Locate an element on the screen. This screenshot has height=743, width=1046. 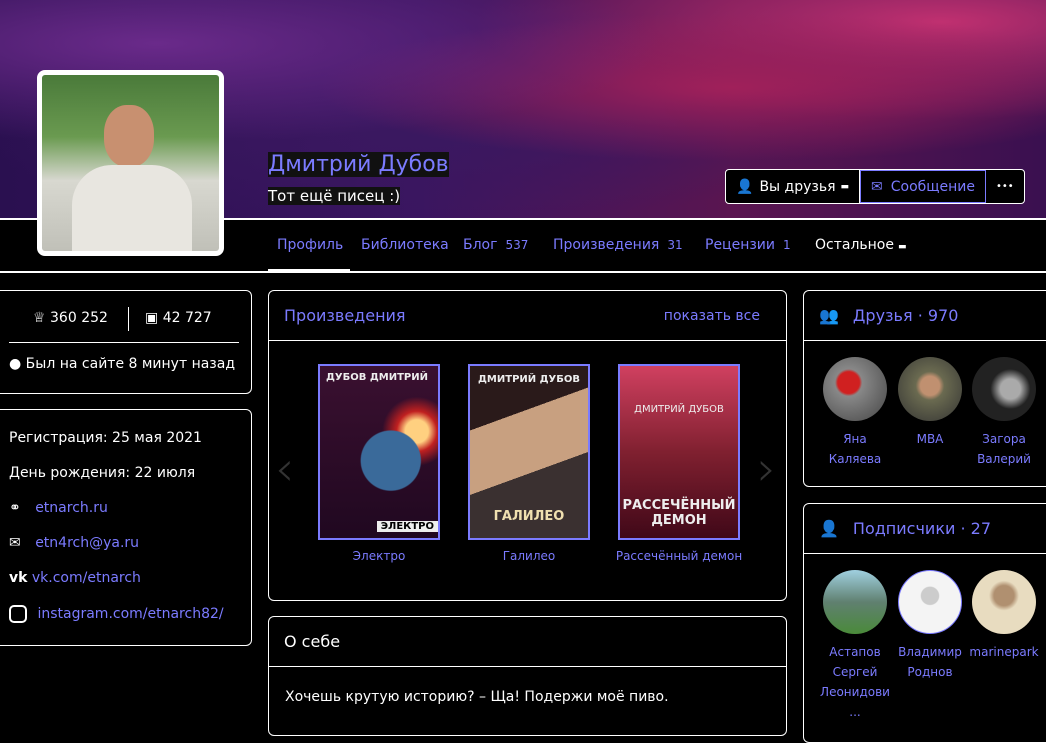
tab-blog: Блог 537 is located at coordinates (495, 245).